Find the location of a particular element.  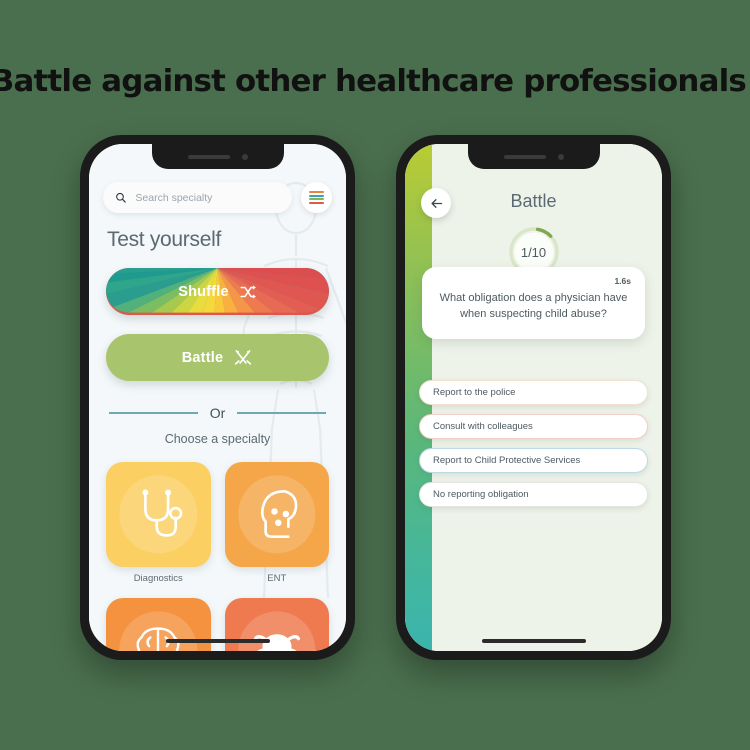

back-arrow-icon is located at coordinates (436, 203).